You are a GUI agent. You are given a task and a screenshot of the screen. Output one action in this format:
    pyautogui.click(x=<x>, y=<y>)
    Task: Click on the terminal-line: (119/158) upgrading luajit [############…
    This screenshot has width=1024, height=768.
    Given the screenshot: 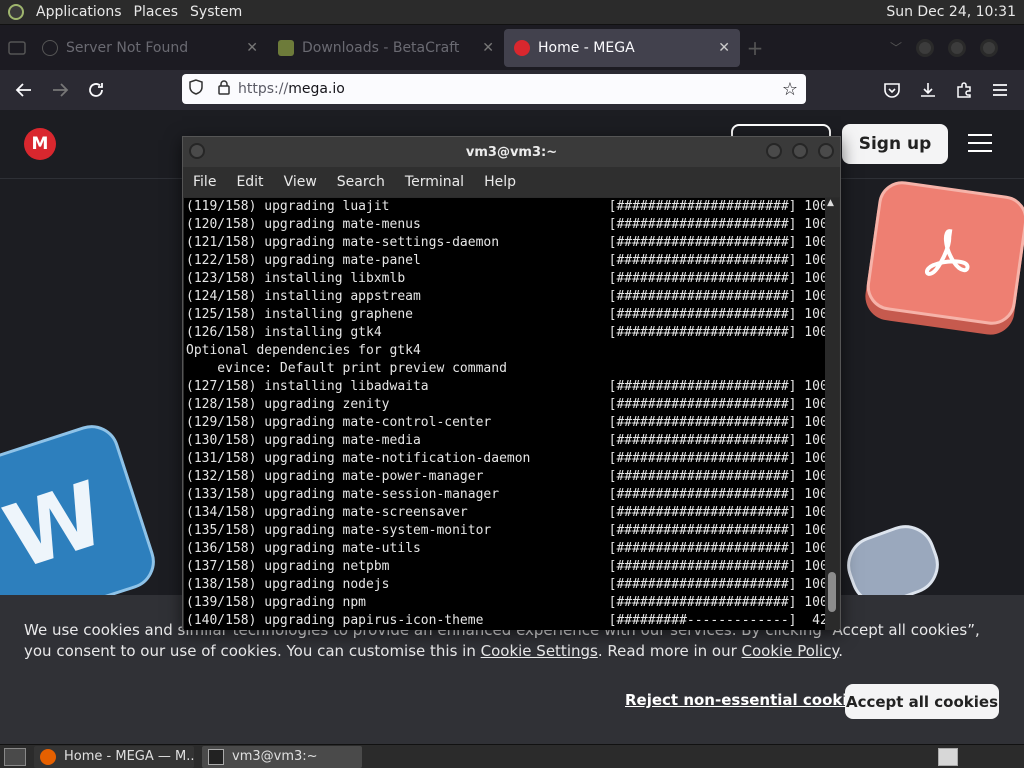 What is the action you would take?
    pyautogui.click(x=506, y=206)
    